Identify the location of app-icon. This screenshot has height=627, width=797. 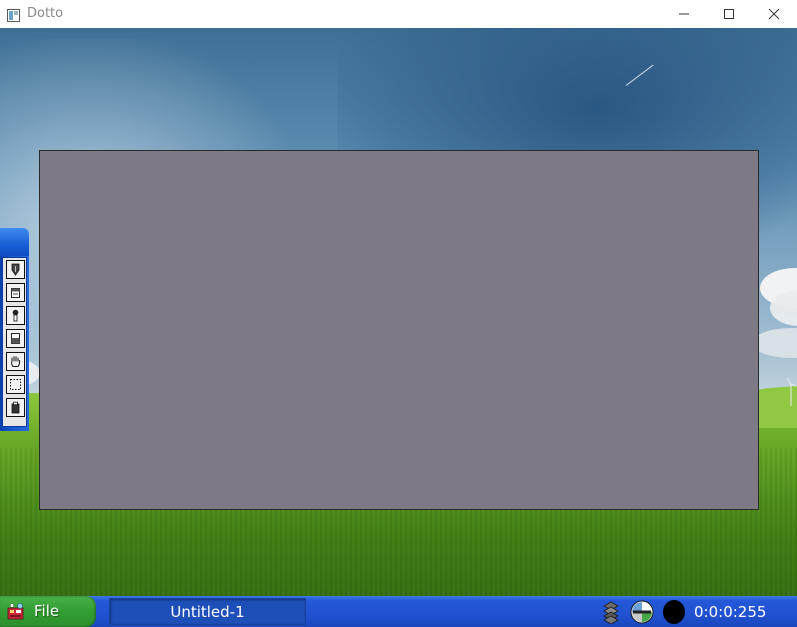
(13, 14).